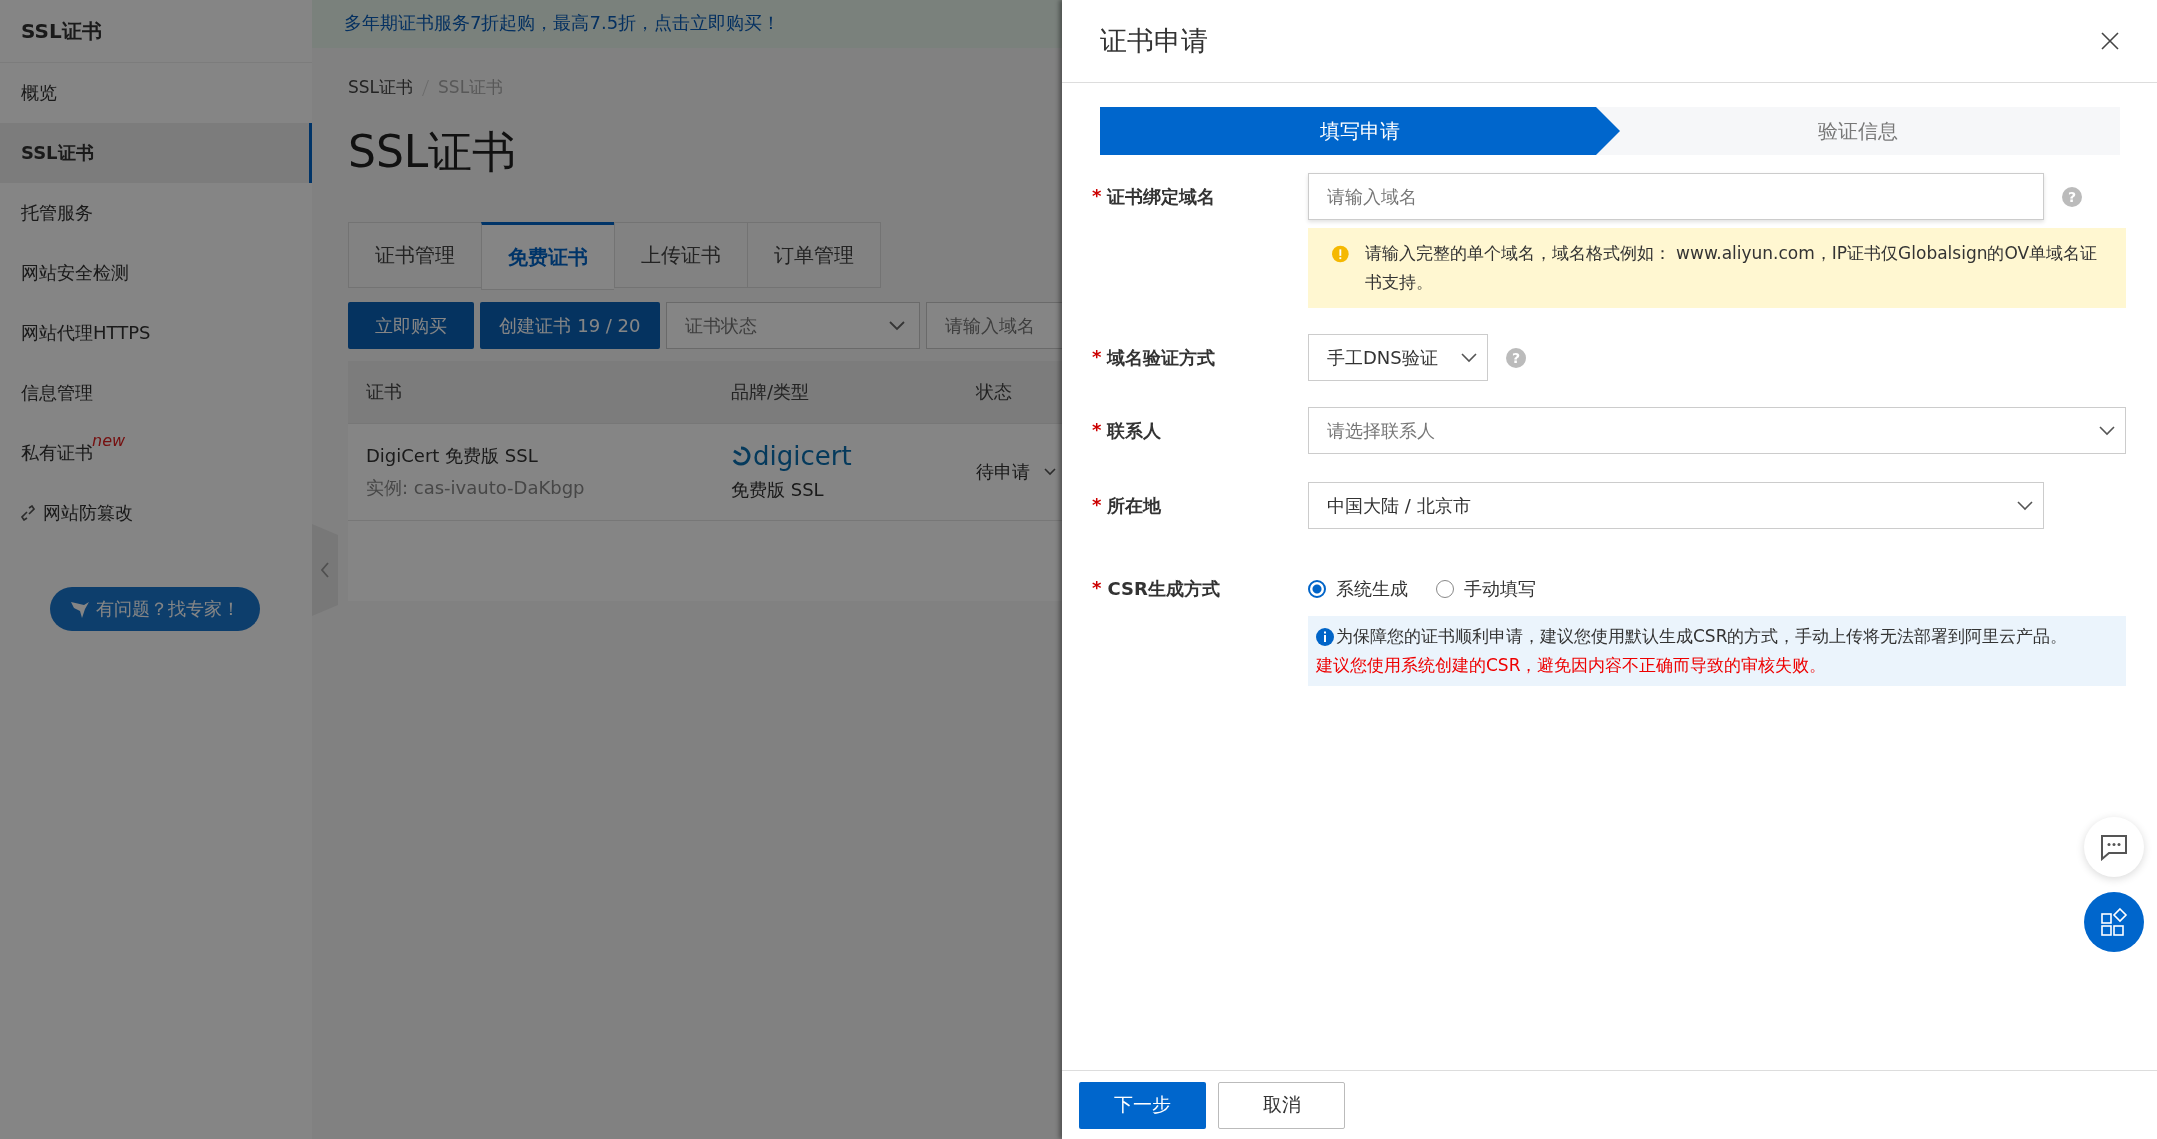  Describe the element at coordinates (1142, 1105) in the screenshot. I see `next-button: 下一步` at that location.